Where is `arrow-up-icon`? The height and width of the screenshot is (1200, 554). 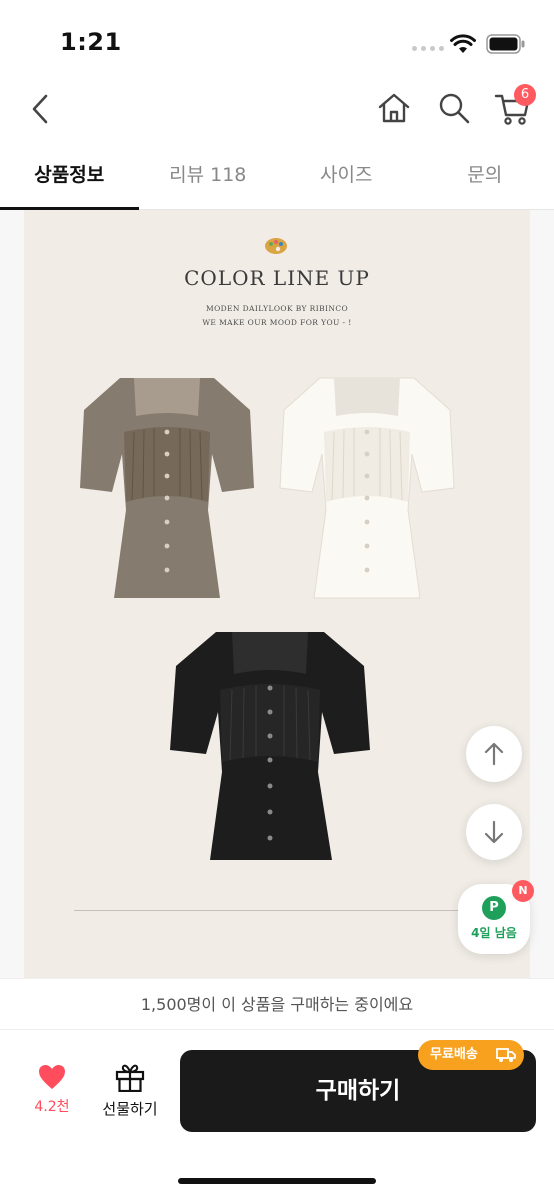 arrow-up-icon is located at coordinates (494, 754).